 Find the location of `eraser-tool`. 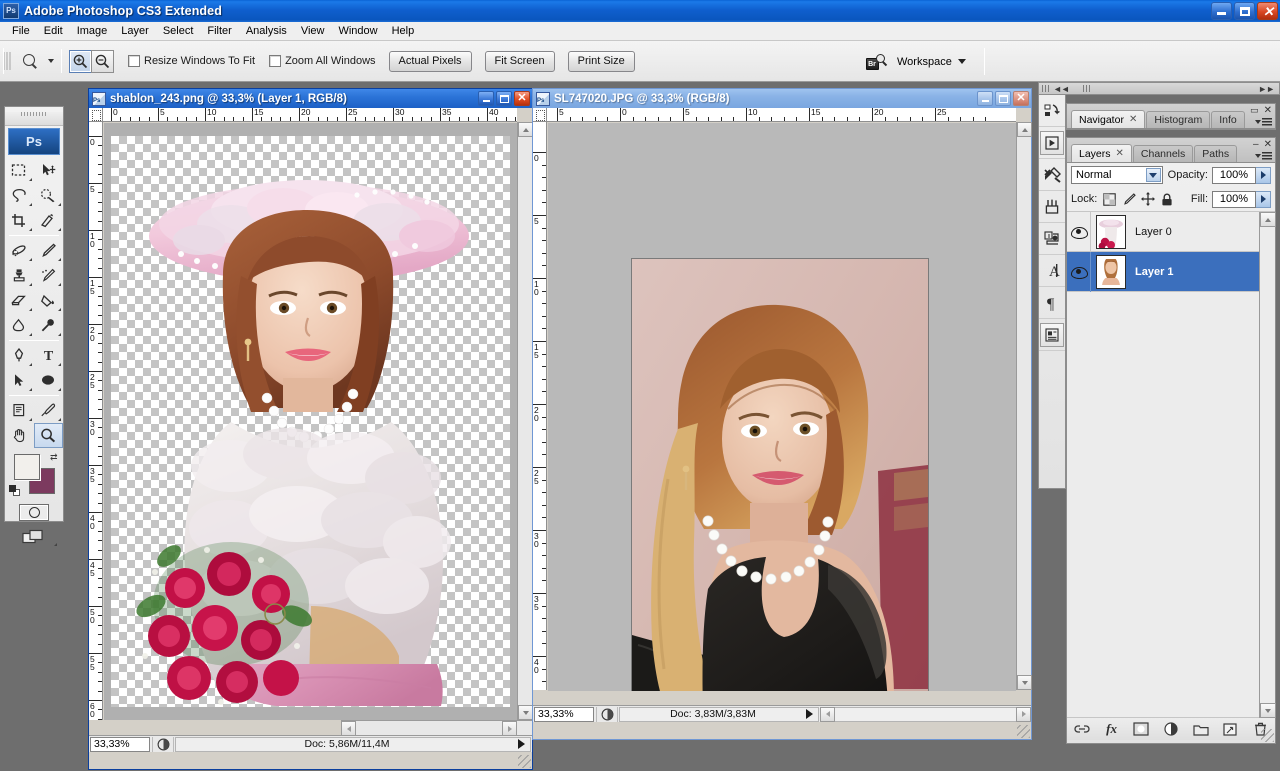

eraser-tool is located at coordinates (19, 300).